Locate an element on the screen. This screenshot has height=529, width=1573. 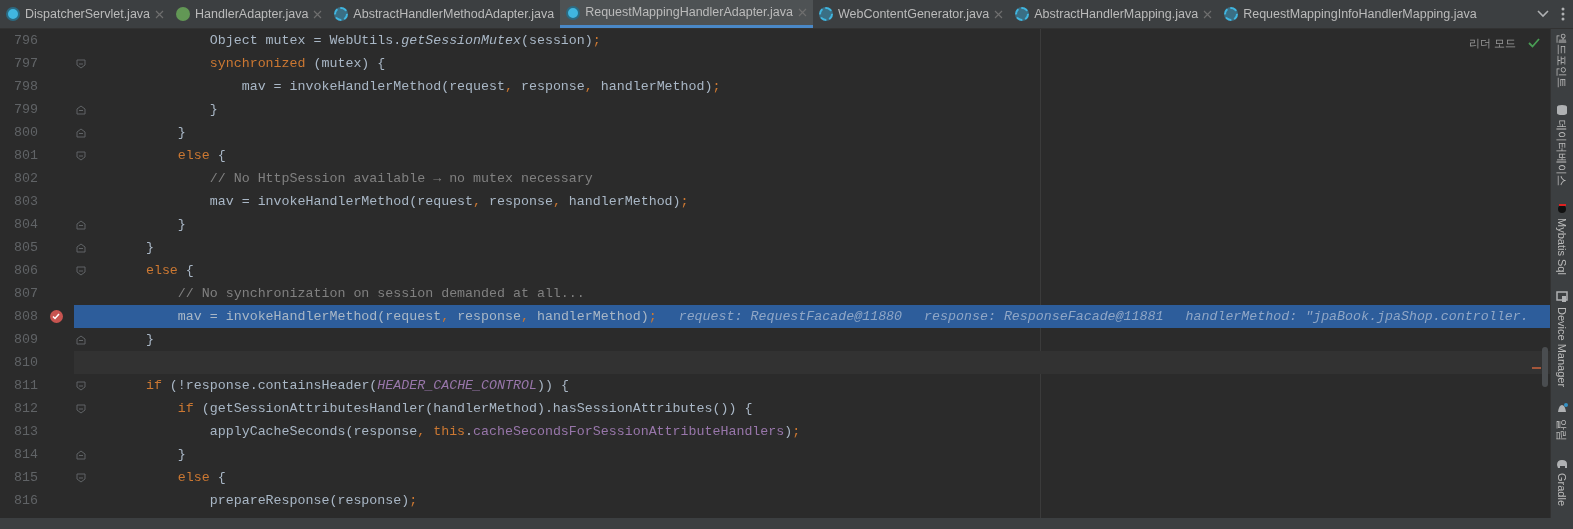
tab-label: AbstractHandlerMethodAdapter.java is located at coordinates (454, 14).